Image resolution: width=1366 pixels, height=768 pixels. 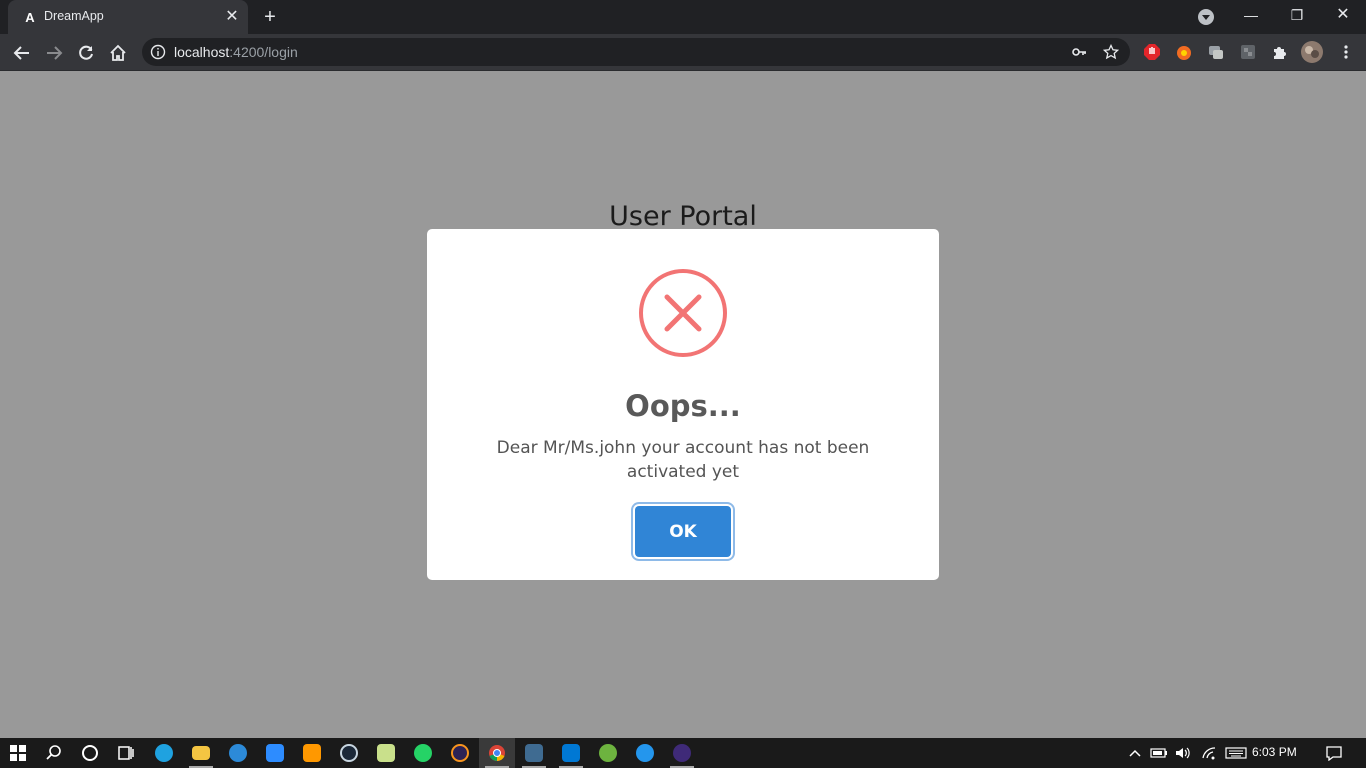 What do you see at coordinates (497, 753) in the screenshot?
I see `chrome-icon` at bounding box center [497, 753].